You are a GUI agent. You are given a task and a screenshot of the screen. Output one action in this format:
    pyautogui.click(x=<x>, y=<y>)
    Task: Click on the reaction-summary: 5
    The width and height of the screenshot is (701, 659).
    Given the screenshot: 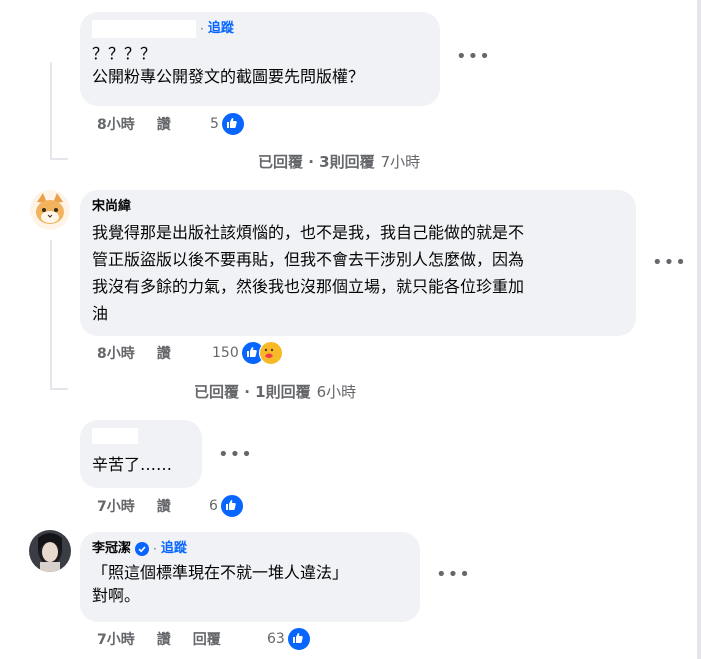 What is the action you would take?
    pyautogui.click(x=227, y=124)
    